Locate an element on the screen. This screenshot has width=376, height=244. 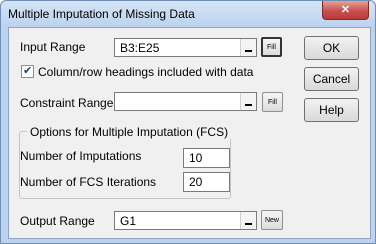
output-range-value: G1 is located at coordinates (128, 221).